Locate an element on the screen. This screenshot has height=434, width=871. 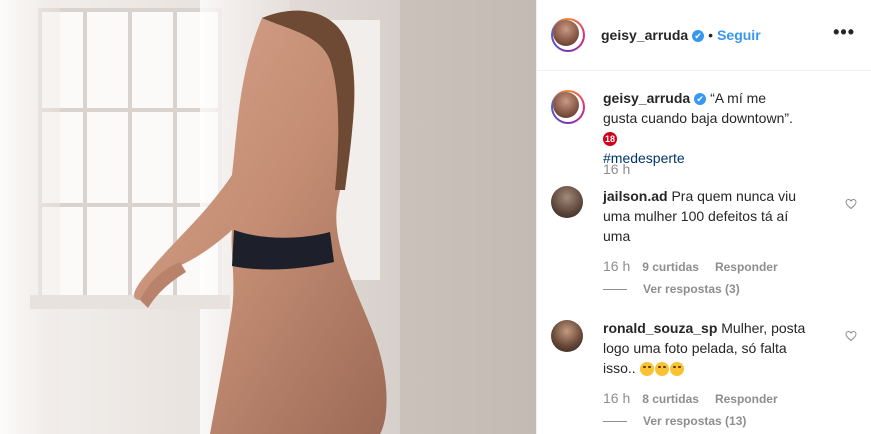
author-username: geisy_arruda is located at coordinates (644, 35).